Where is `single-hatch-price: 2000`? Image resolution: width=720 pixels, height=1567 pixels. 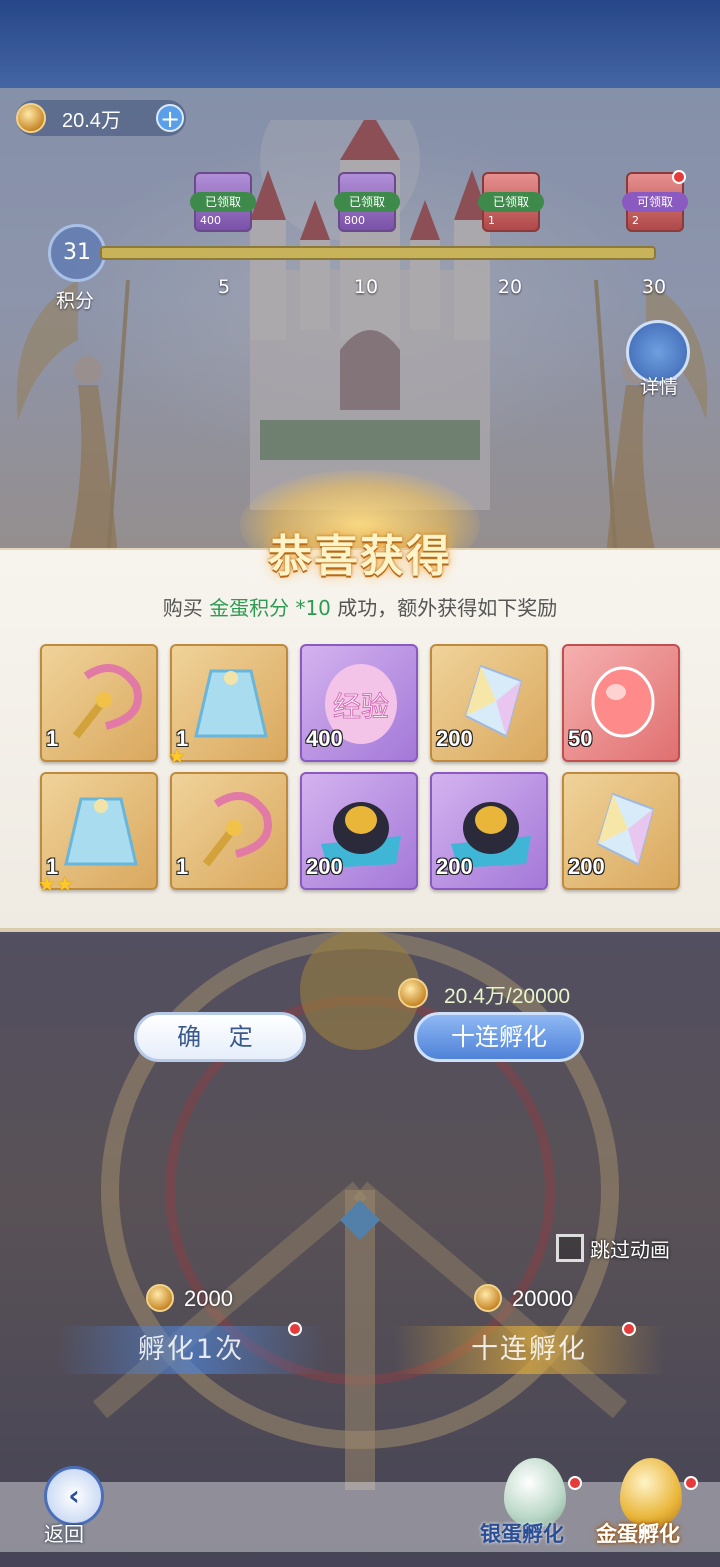 single-hatch-price: 2000 is located at coordinates (208, 1298).